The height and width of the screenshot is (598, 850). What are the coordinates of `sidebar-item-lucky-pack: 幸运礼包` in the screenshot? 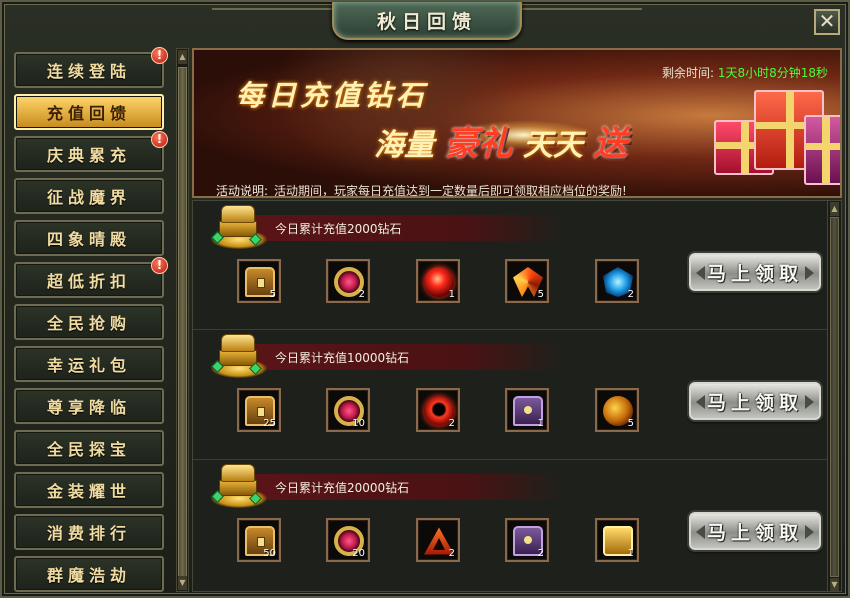 It's located at (89, 364).